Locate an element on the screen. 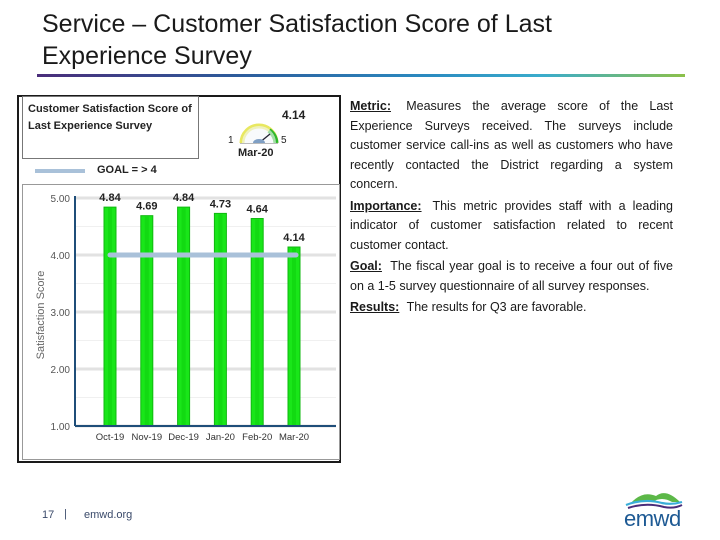 The width and height of the screenshot is (720, 540). bar-data-label: 4.69 is located at coordinates (146, 207).